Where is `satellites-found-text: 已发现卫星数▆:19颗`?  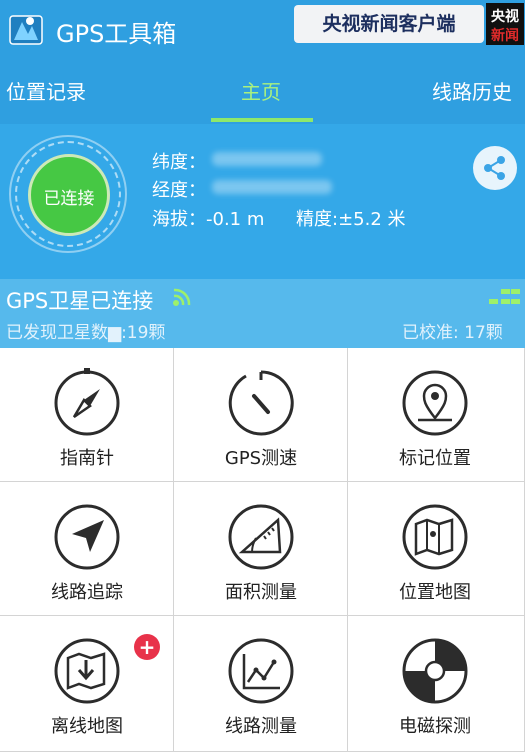
satellites-found-text: 已发现卫星数▆:19颗 is located at coordinates (86, 333).